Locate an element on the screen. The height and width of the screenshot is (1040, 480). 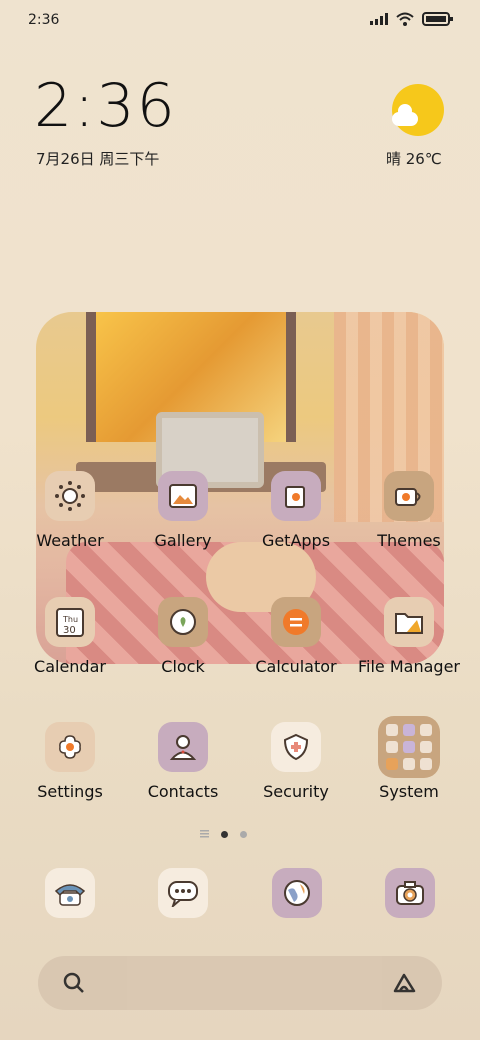
app-list-icon is located at coordinates (204, 834).